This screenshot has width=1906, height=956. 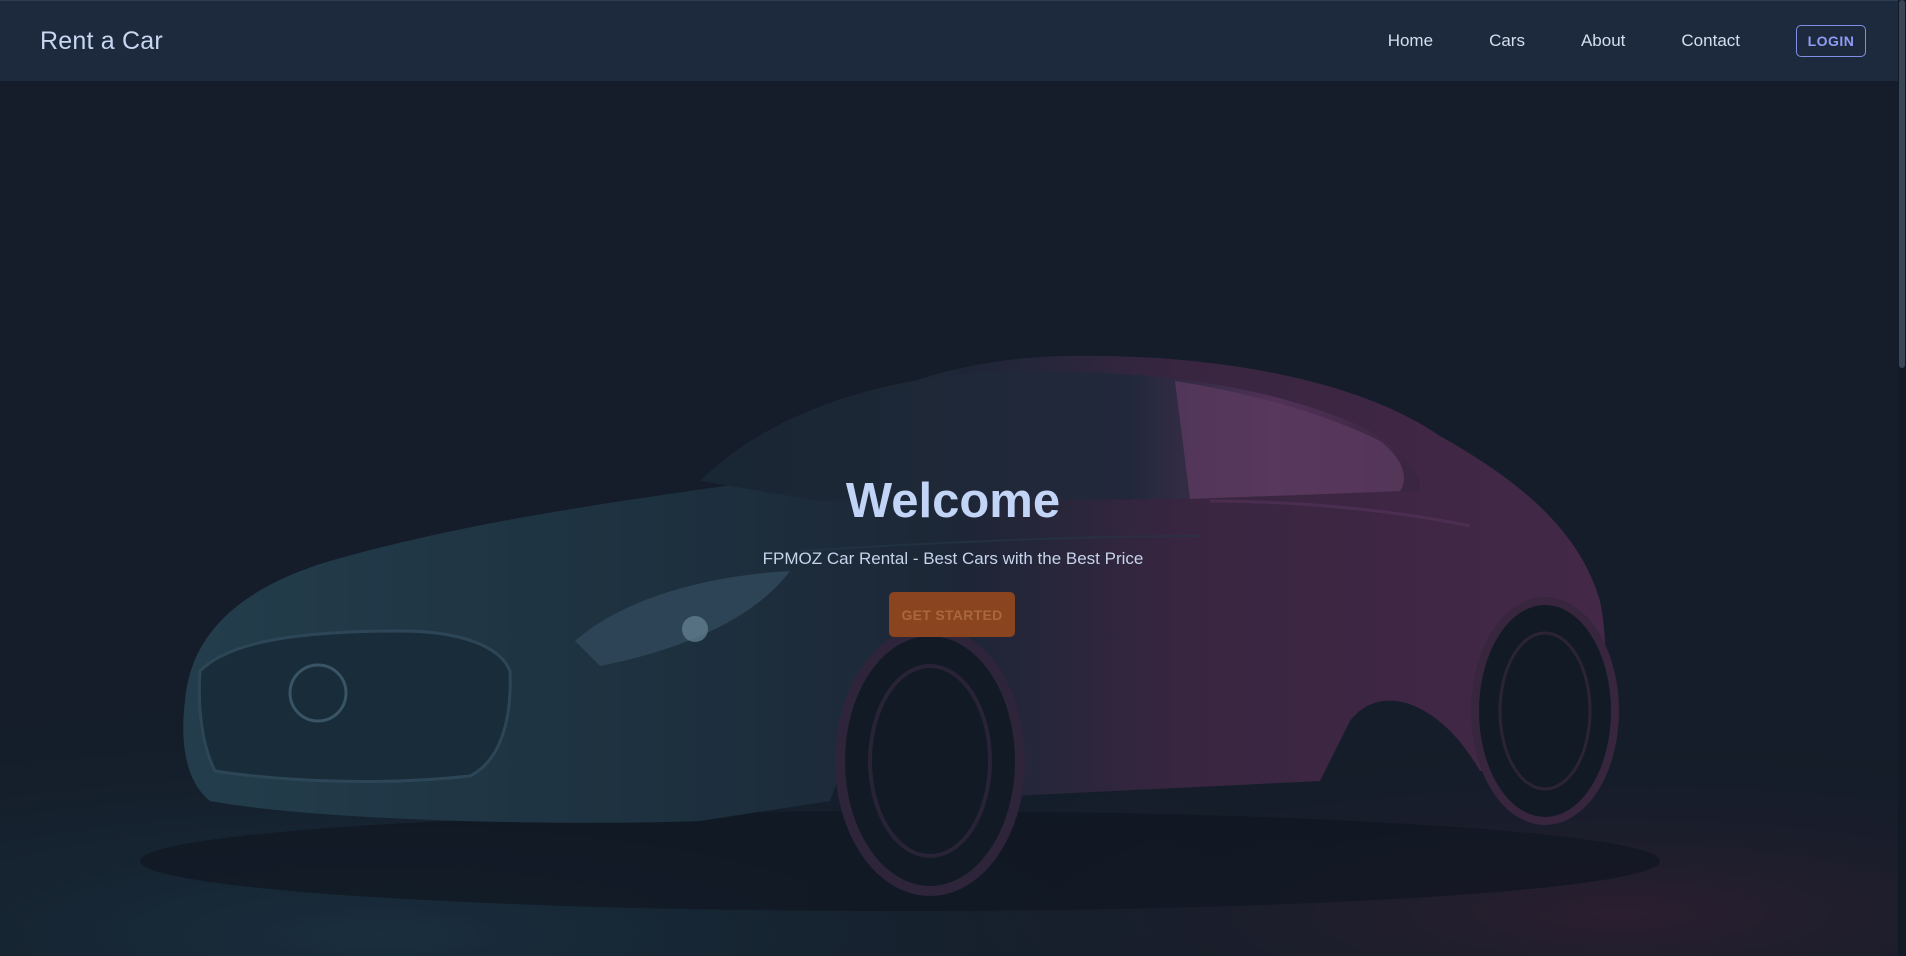 I want to click on nav-link-home: Home, so click(x=1410, y=41).